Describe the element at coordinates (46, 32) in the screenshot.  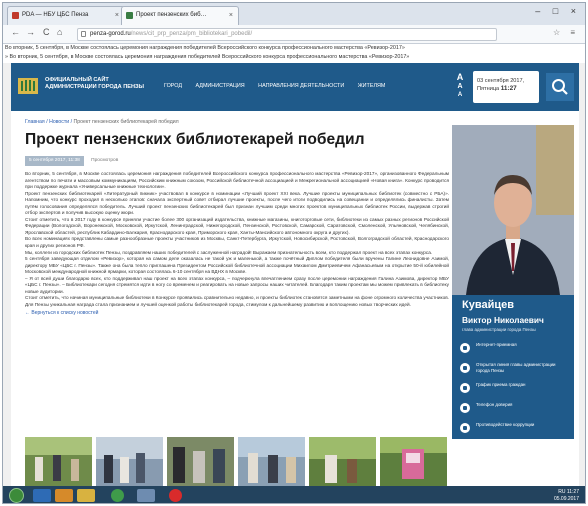
I see `reload-icon: C` at that location.